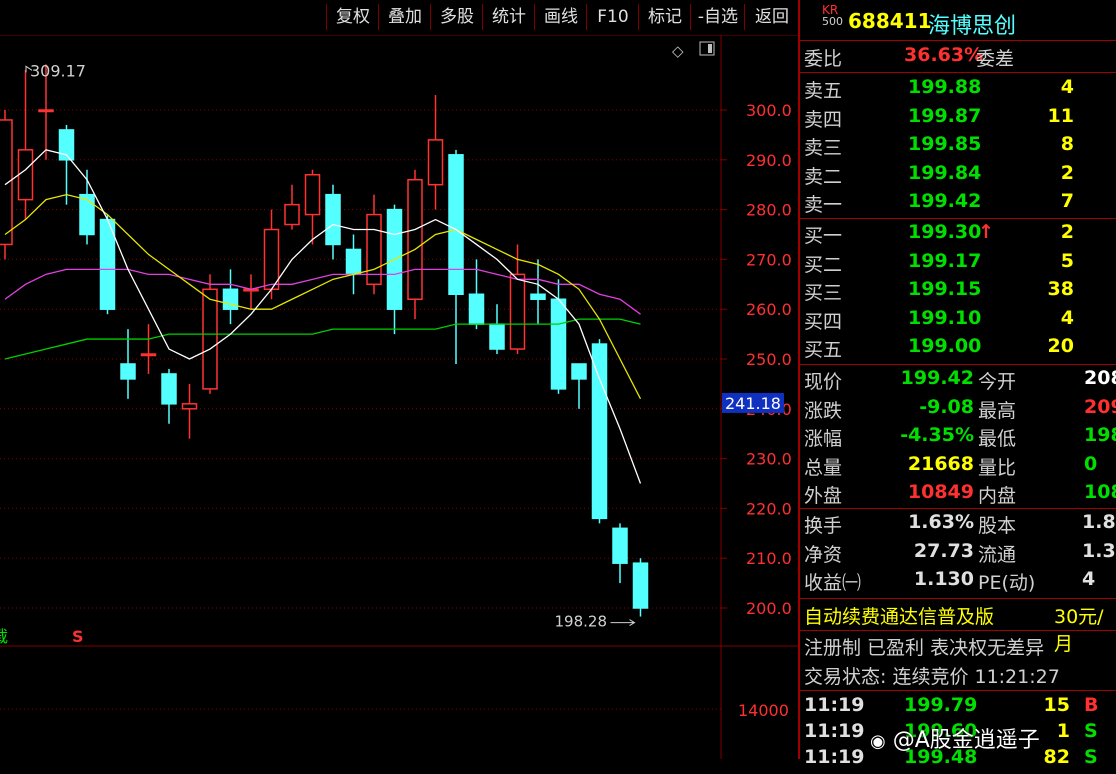 The image size is (1116, 774). I want to click on stat-value: 199.42, so click(937, 378).